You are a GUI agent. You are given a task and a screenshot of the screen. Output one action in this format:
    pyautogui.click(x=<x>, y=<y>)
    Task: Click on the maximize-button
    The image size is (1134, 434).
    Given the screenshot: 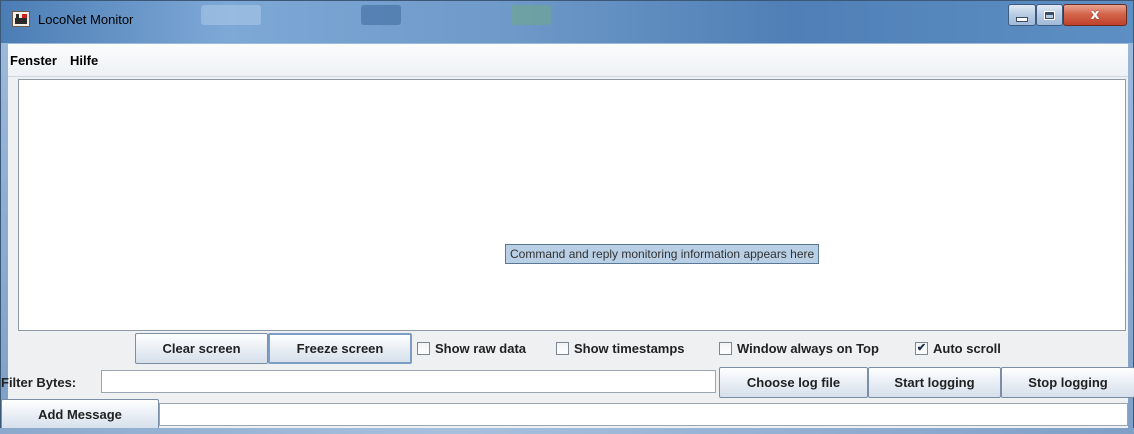 What is the action you would take?
    pyautogui.click(x=1049, y=15)
    